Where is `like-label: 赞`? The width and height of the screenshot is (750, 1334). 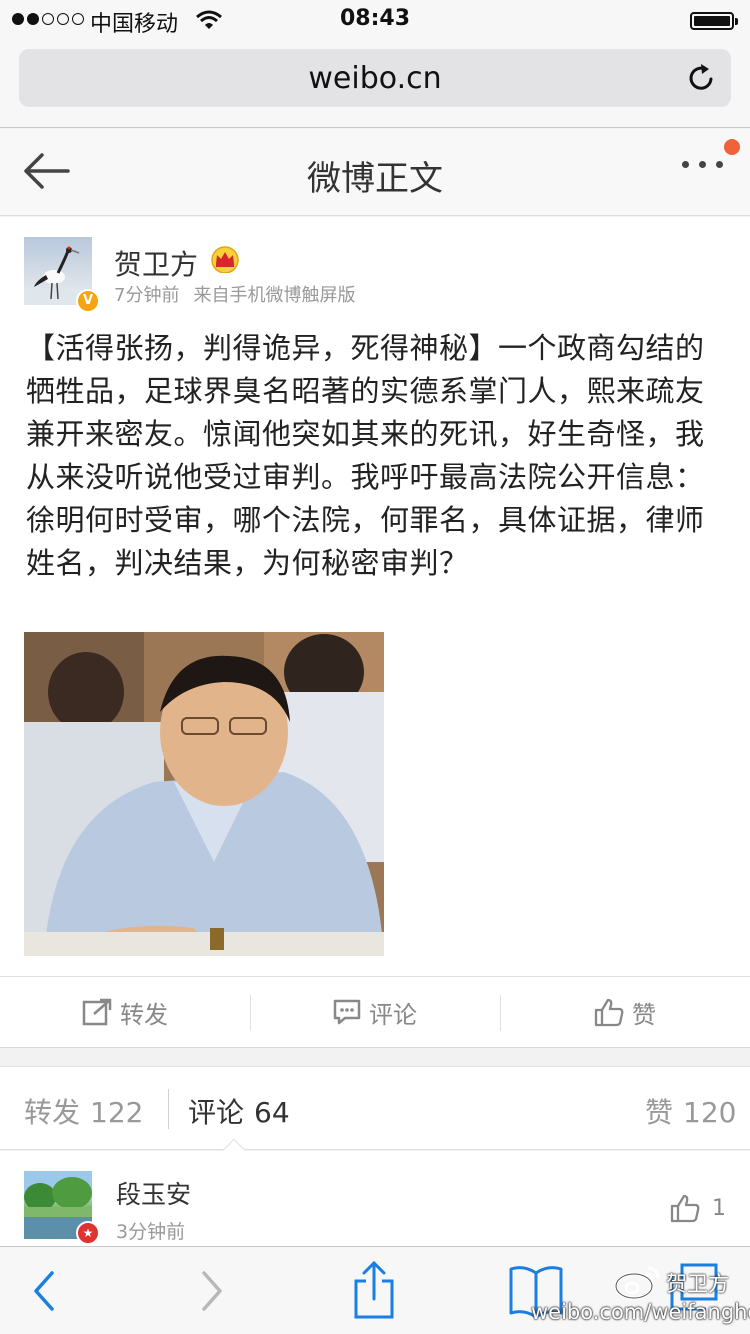 like-label: 赞 is located at coordinates (644, 1014).